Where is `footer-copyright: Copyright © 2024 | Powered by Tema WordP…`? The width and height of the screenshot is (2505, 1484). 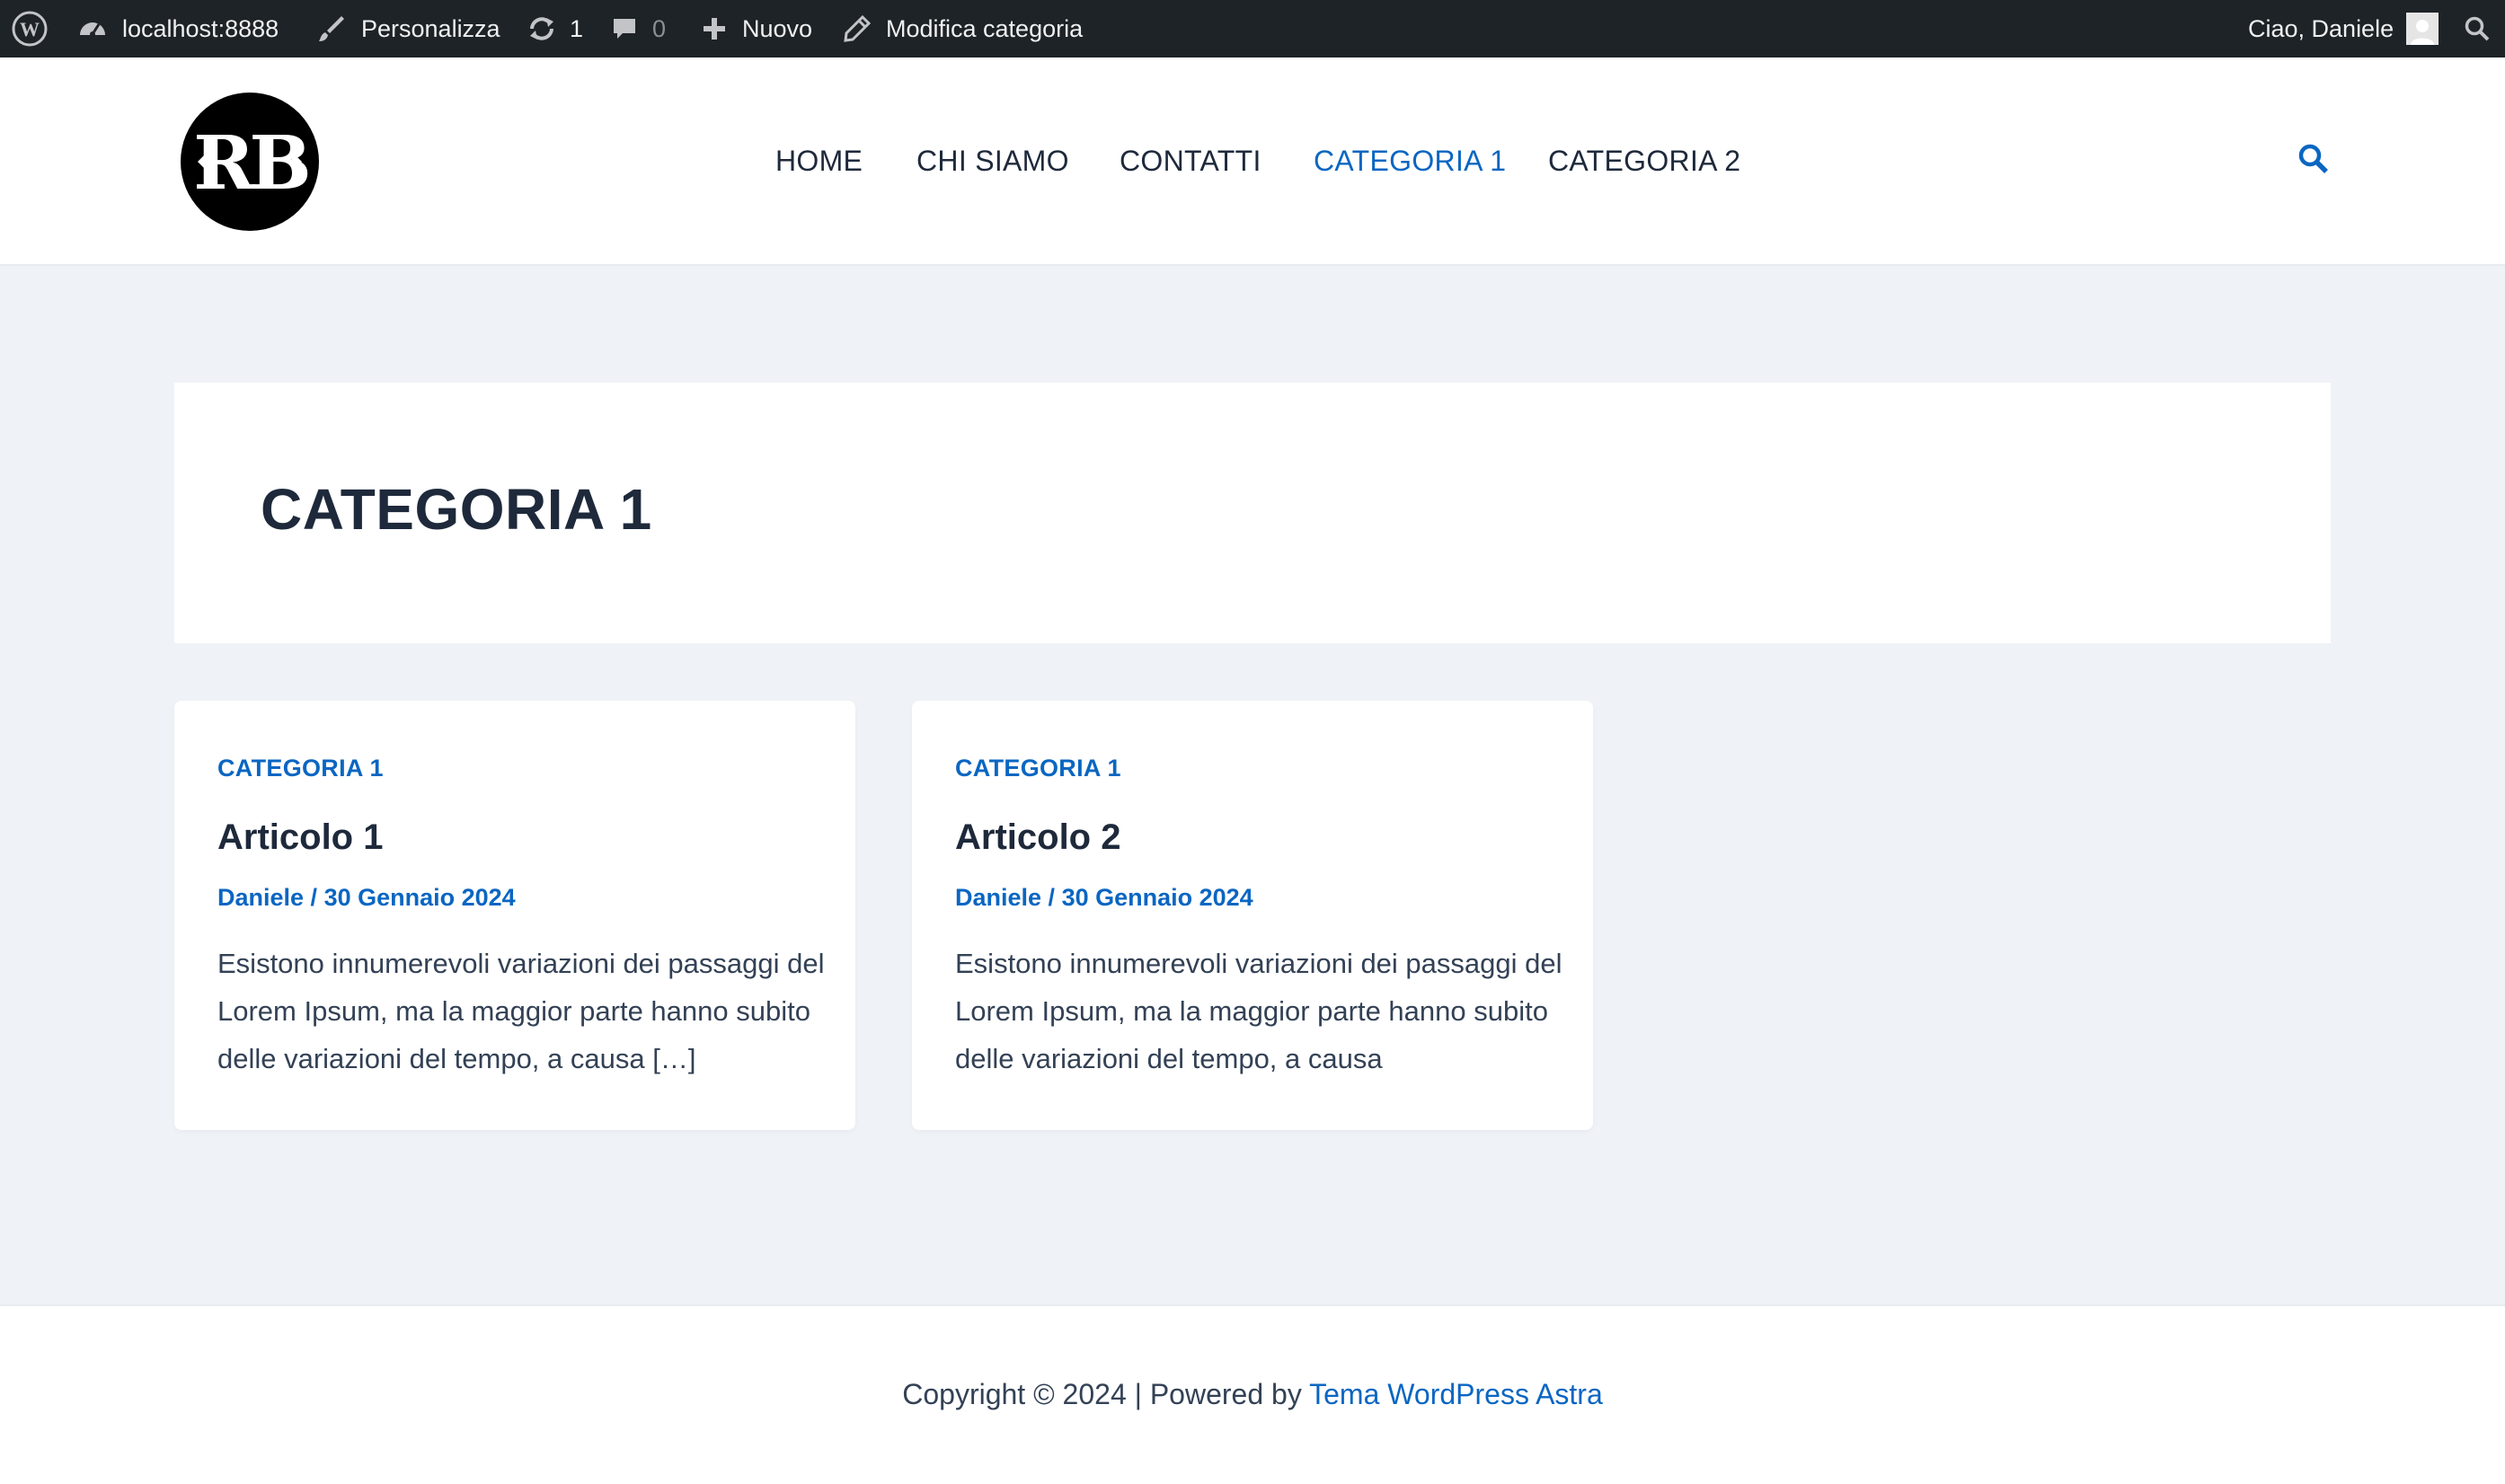
footer-copyright: Copyright © 2024 | Powered by Tema WordP… is located at coordinates (1253, 1395).